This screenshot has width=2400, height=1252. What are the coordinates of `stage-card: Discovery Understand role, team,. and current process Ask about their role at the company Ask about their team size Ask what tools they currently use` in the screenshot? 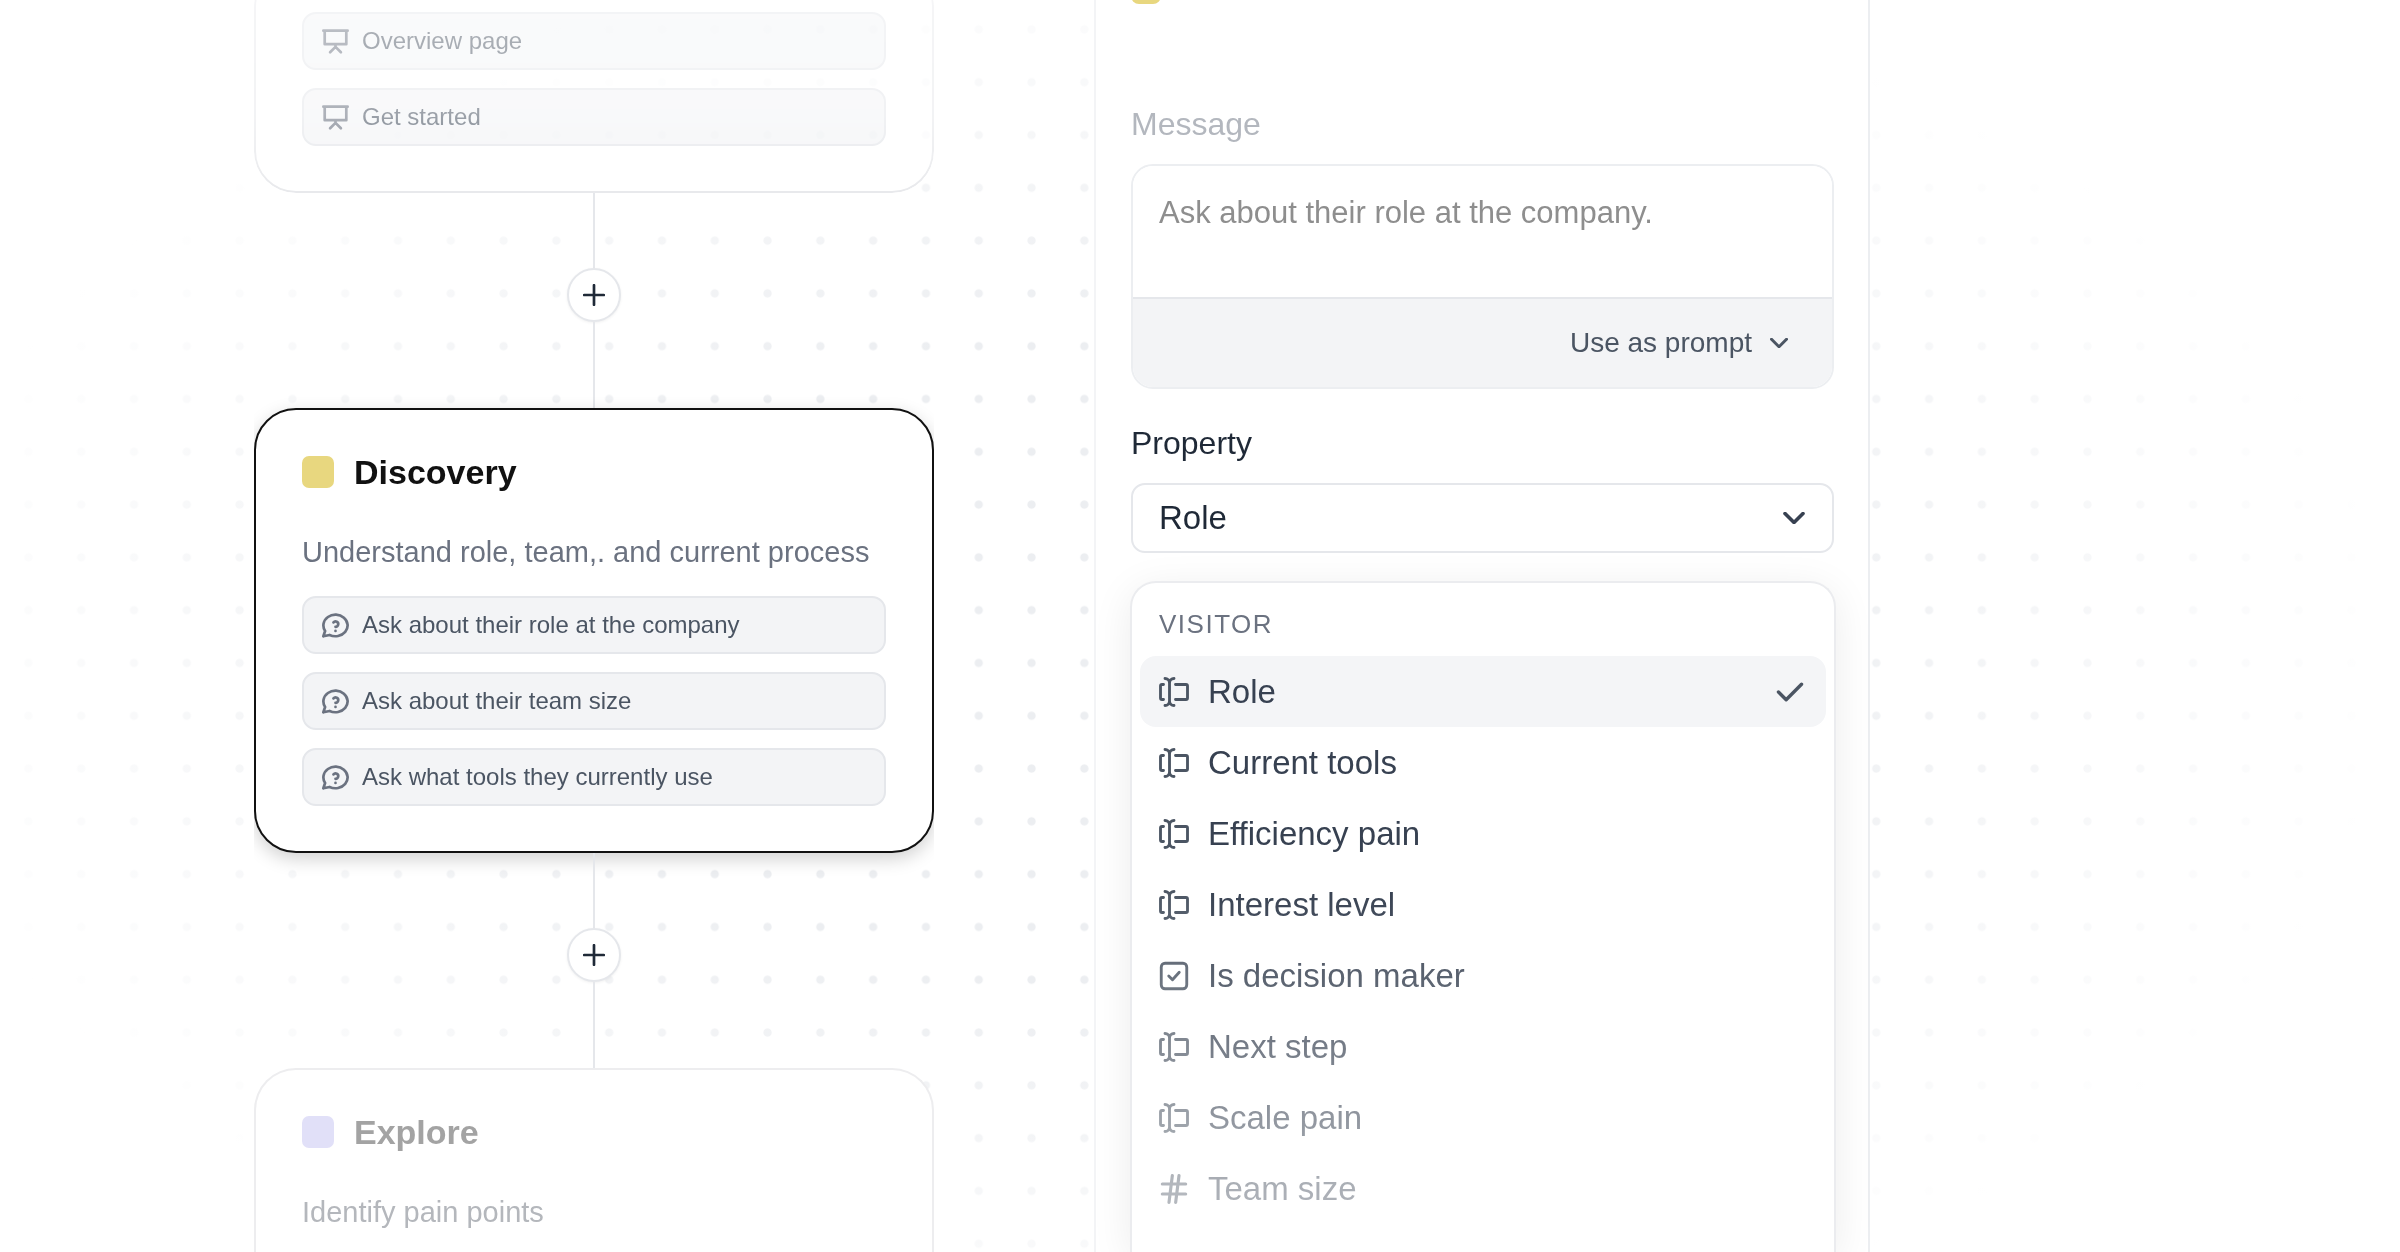 It's located at (594, 630).